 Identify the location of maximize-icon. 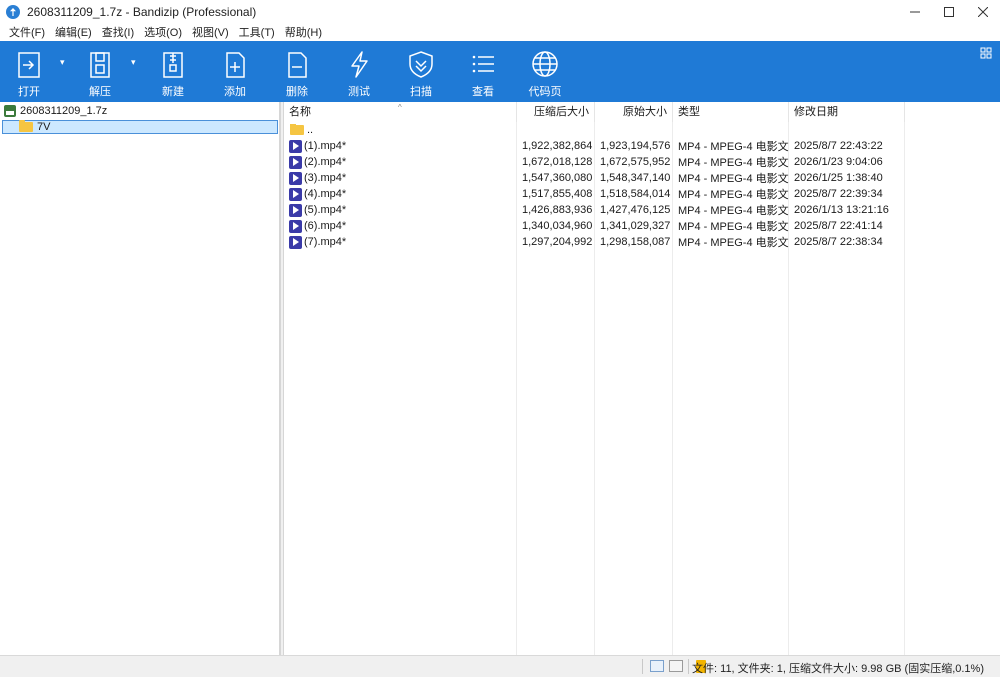
(949, 12).